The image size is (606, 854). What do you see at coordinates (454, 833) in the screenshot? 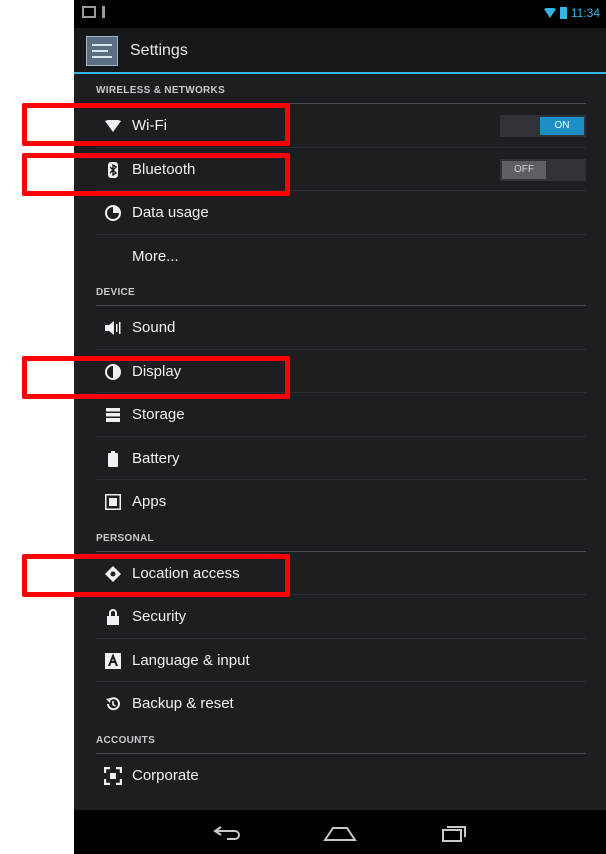
I see `recent-apps-icon` at bounding box center [454, 833].